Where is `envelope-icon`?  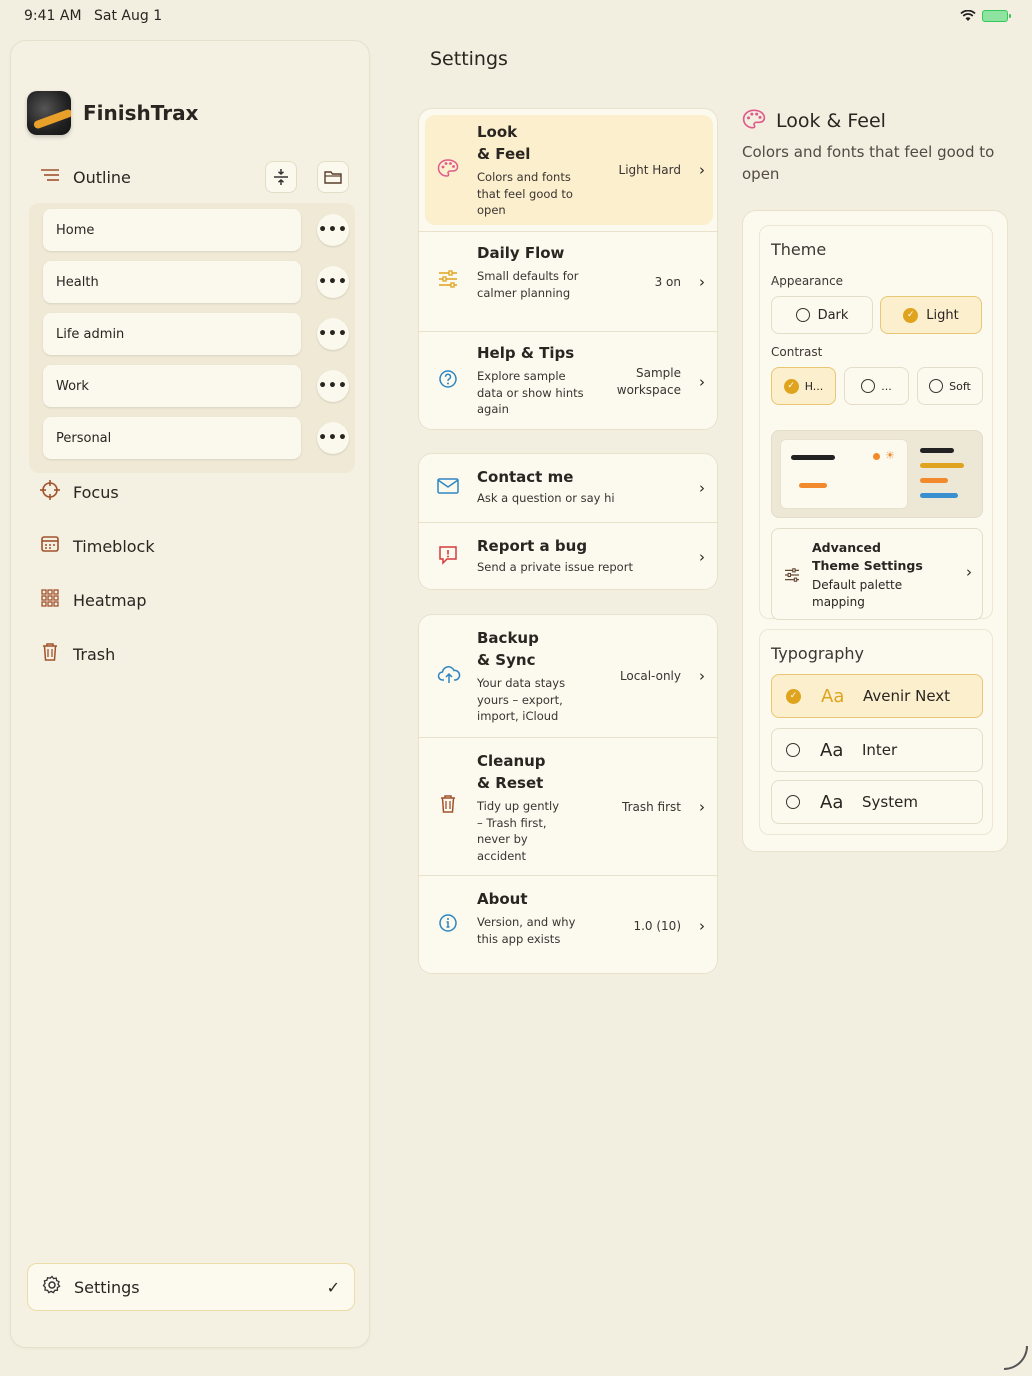 envelope-icon is located at coordinates (448, 488).